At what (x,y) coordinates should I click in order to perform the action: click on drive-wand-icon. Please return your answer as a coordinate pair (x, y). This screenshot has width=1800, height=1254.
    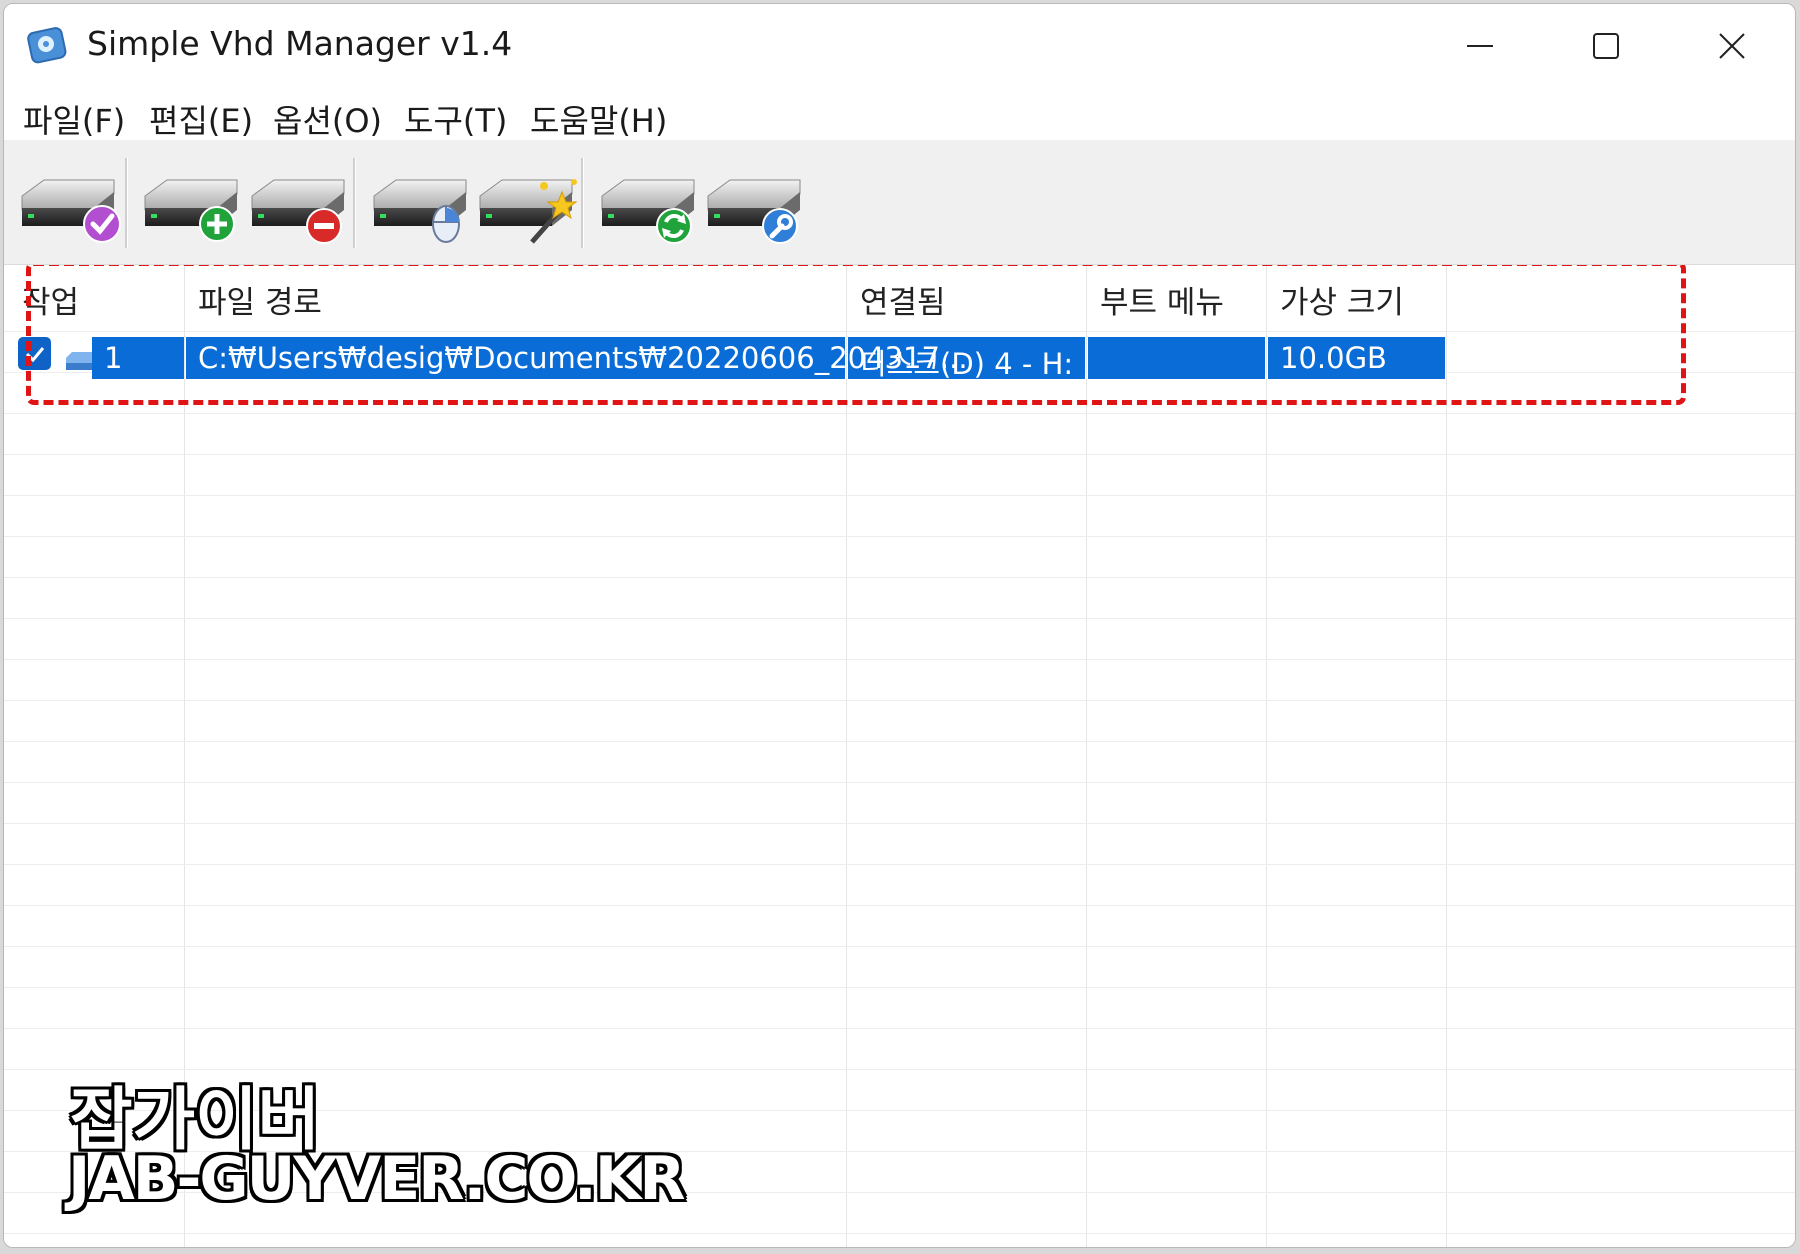
    Looking at the image, I should click on (527, 209).